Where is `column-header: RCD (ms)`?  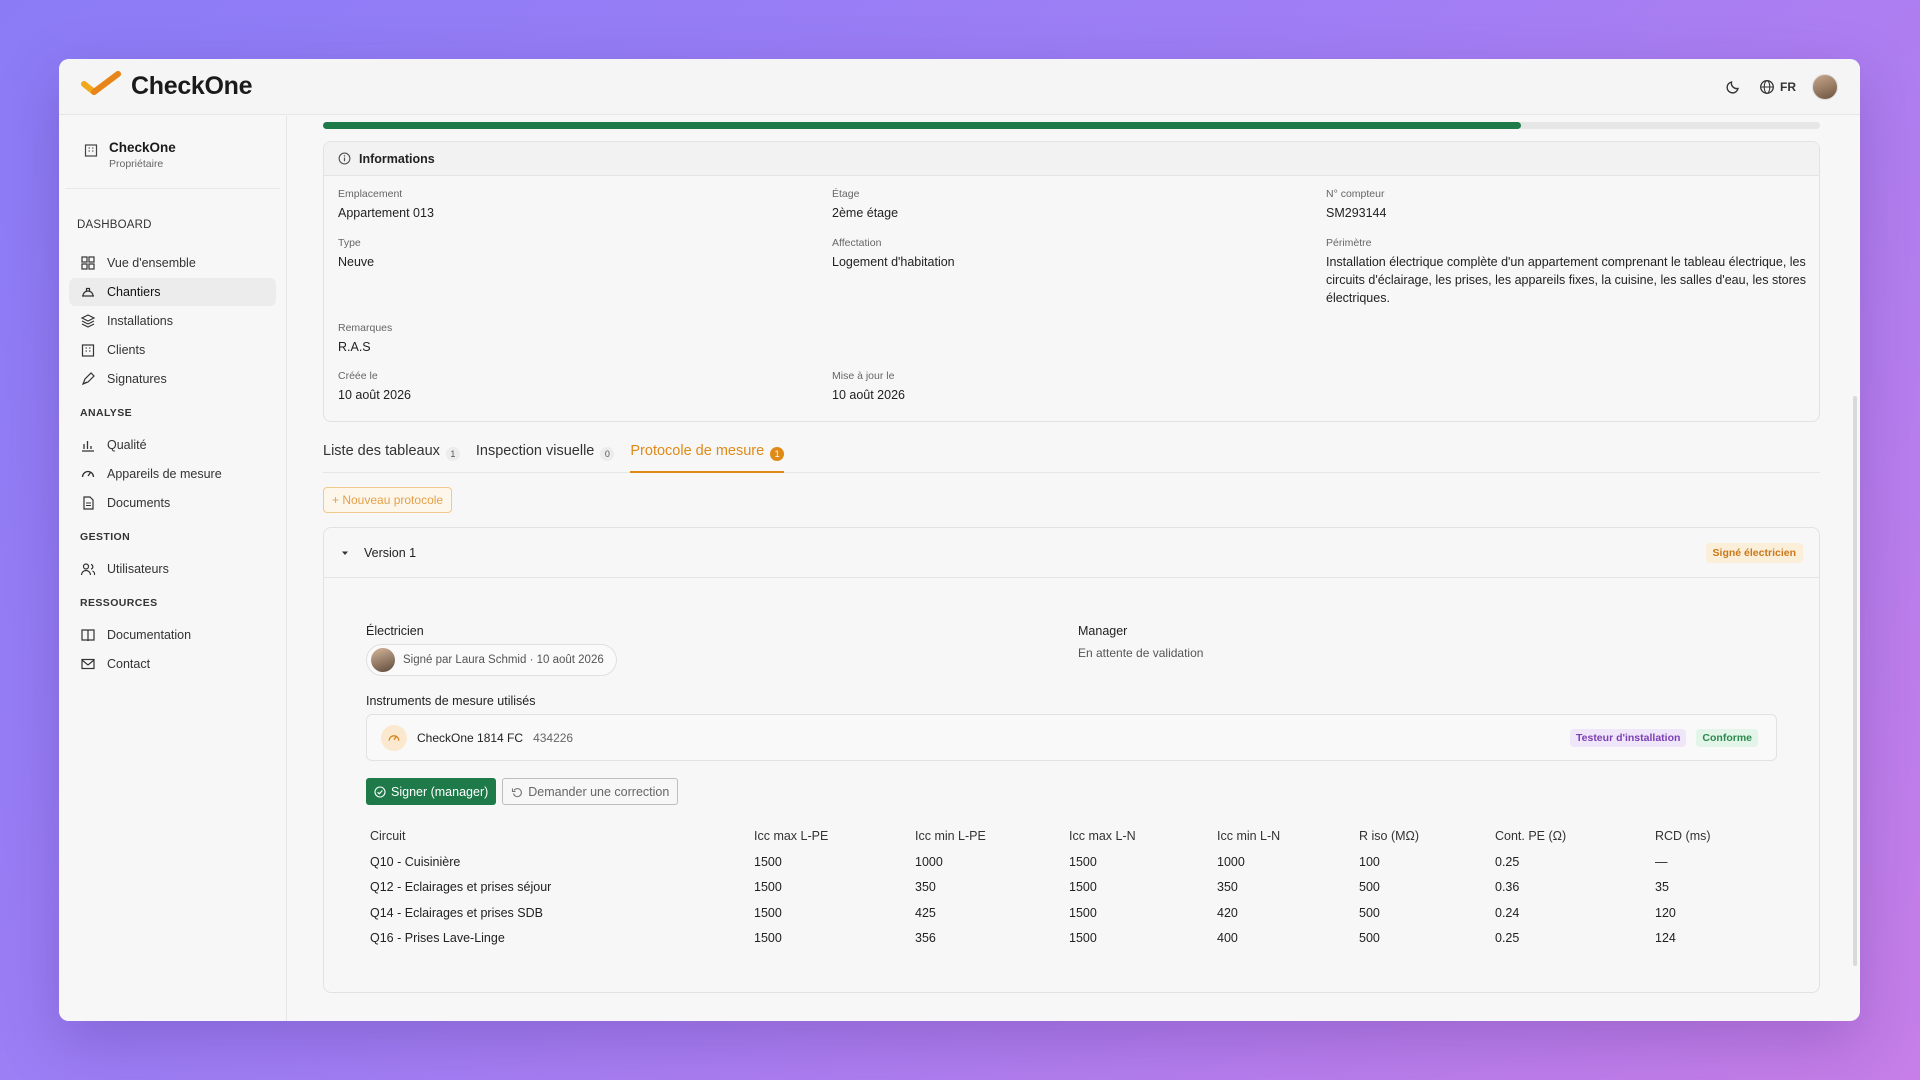 column-header: RCD (ms) is located at coordinates (1683, 836).